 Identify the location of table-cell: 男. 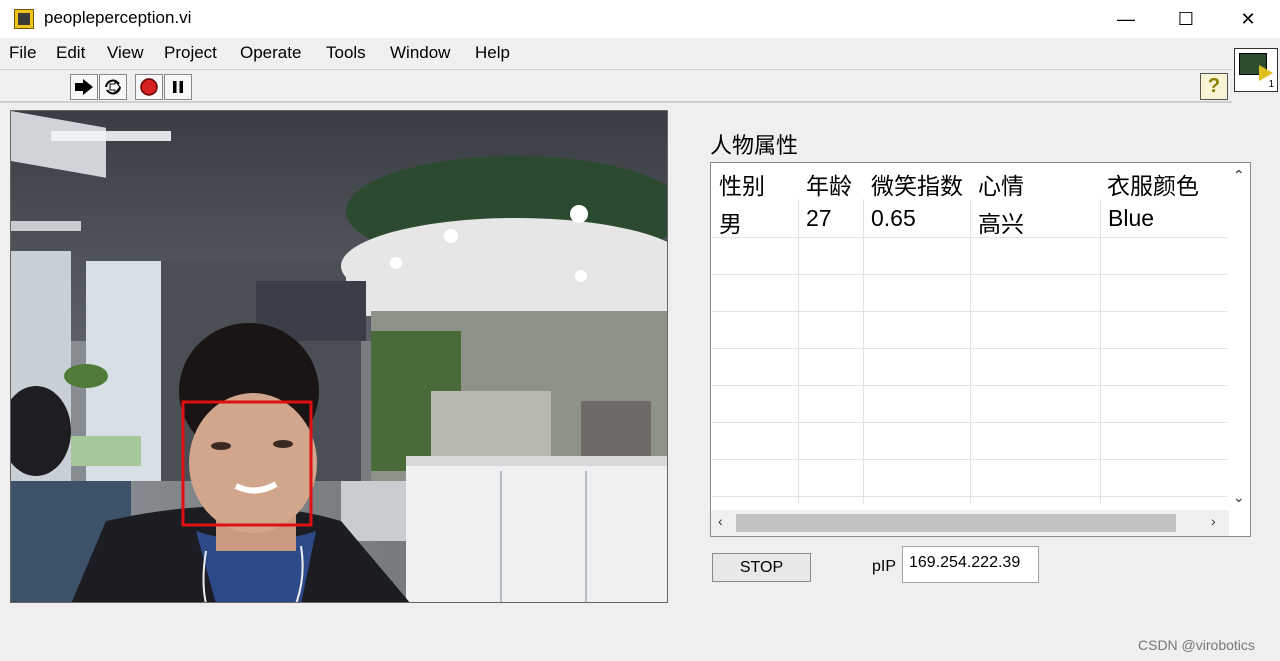
(730, 222).